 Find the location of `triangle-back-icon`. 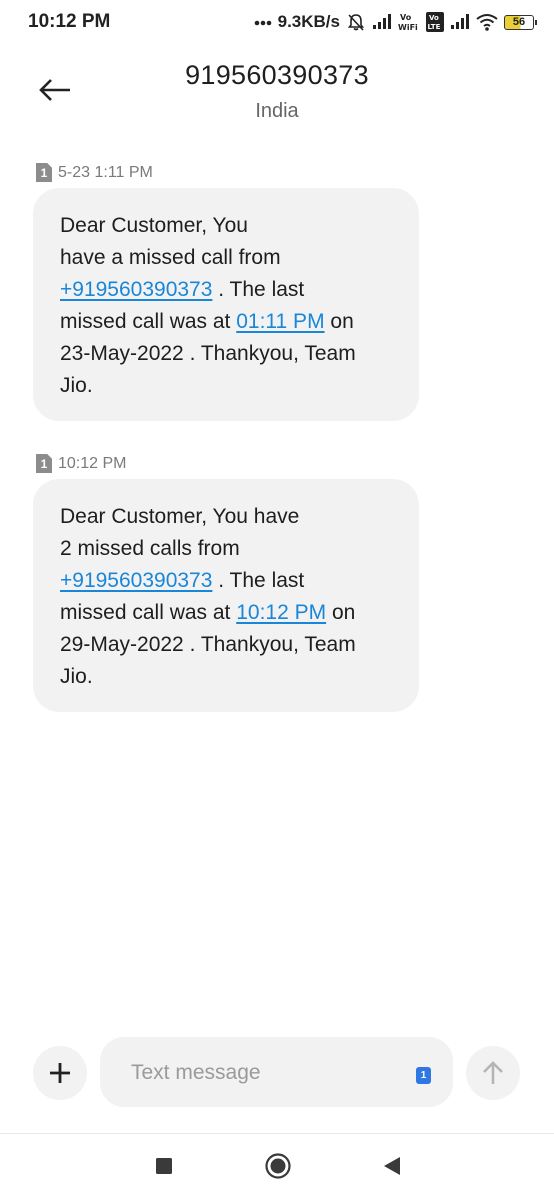

triangle-back-icon is located at coordinates (392, 1166).